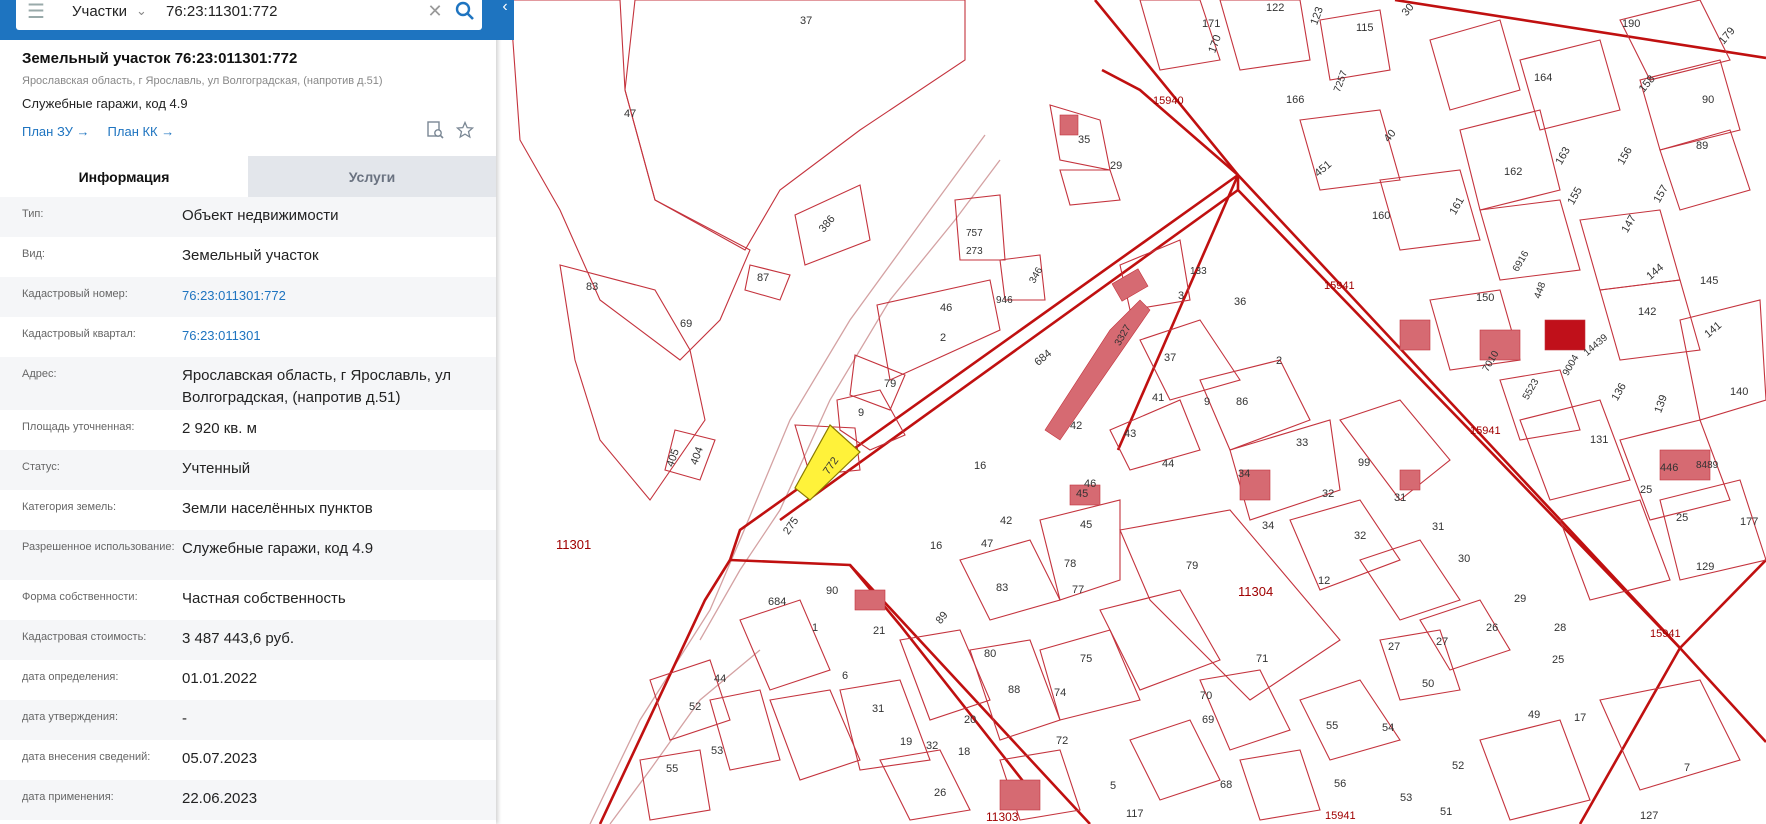 The height and width of the screenshot is (824, 1766). What do you see at coordinates (435, 11) in the screenshot?
I see `close-icon: ✕` at bounding box center [435, 11].